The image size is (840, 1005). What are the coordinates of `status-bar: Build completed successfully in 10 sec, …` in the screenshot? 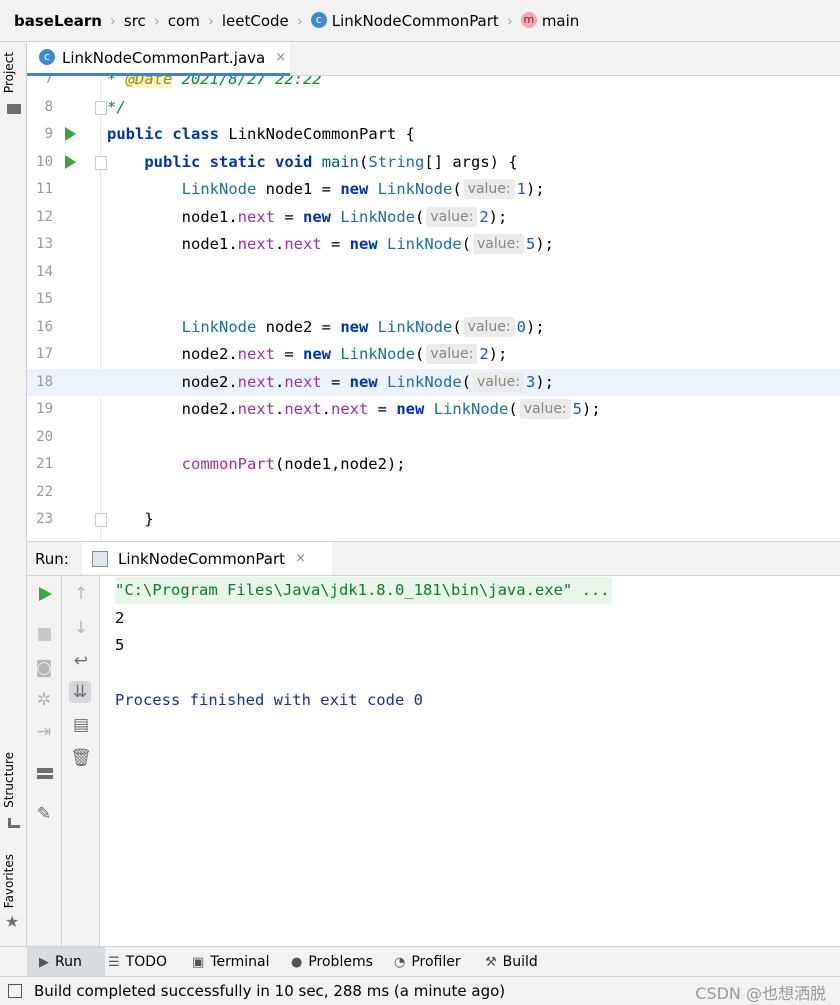 It's located at (420, 990).